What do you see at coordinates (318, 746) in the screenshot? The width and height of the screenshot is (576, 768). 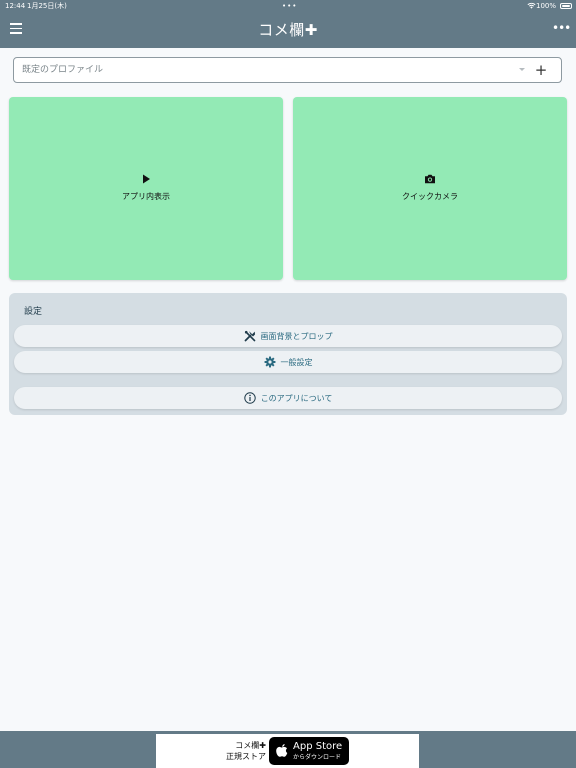 I see `app-store-title: App Store` at bounding box center [318, 746].